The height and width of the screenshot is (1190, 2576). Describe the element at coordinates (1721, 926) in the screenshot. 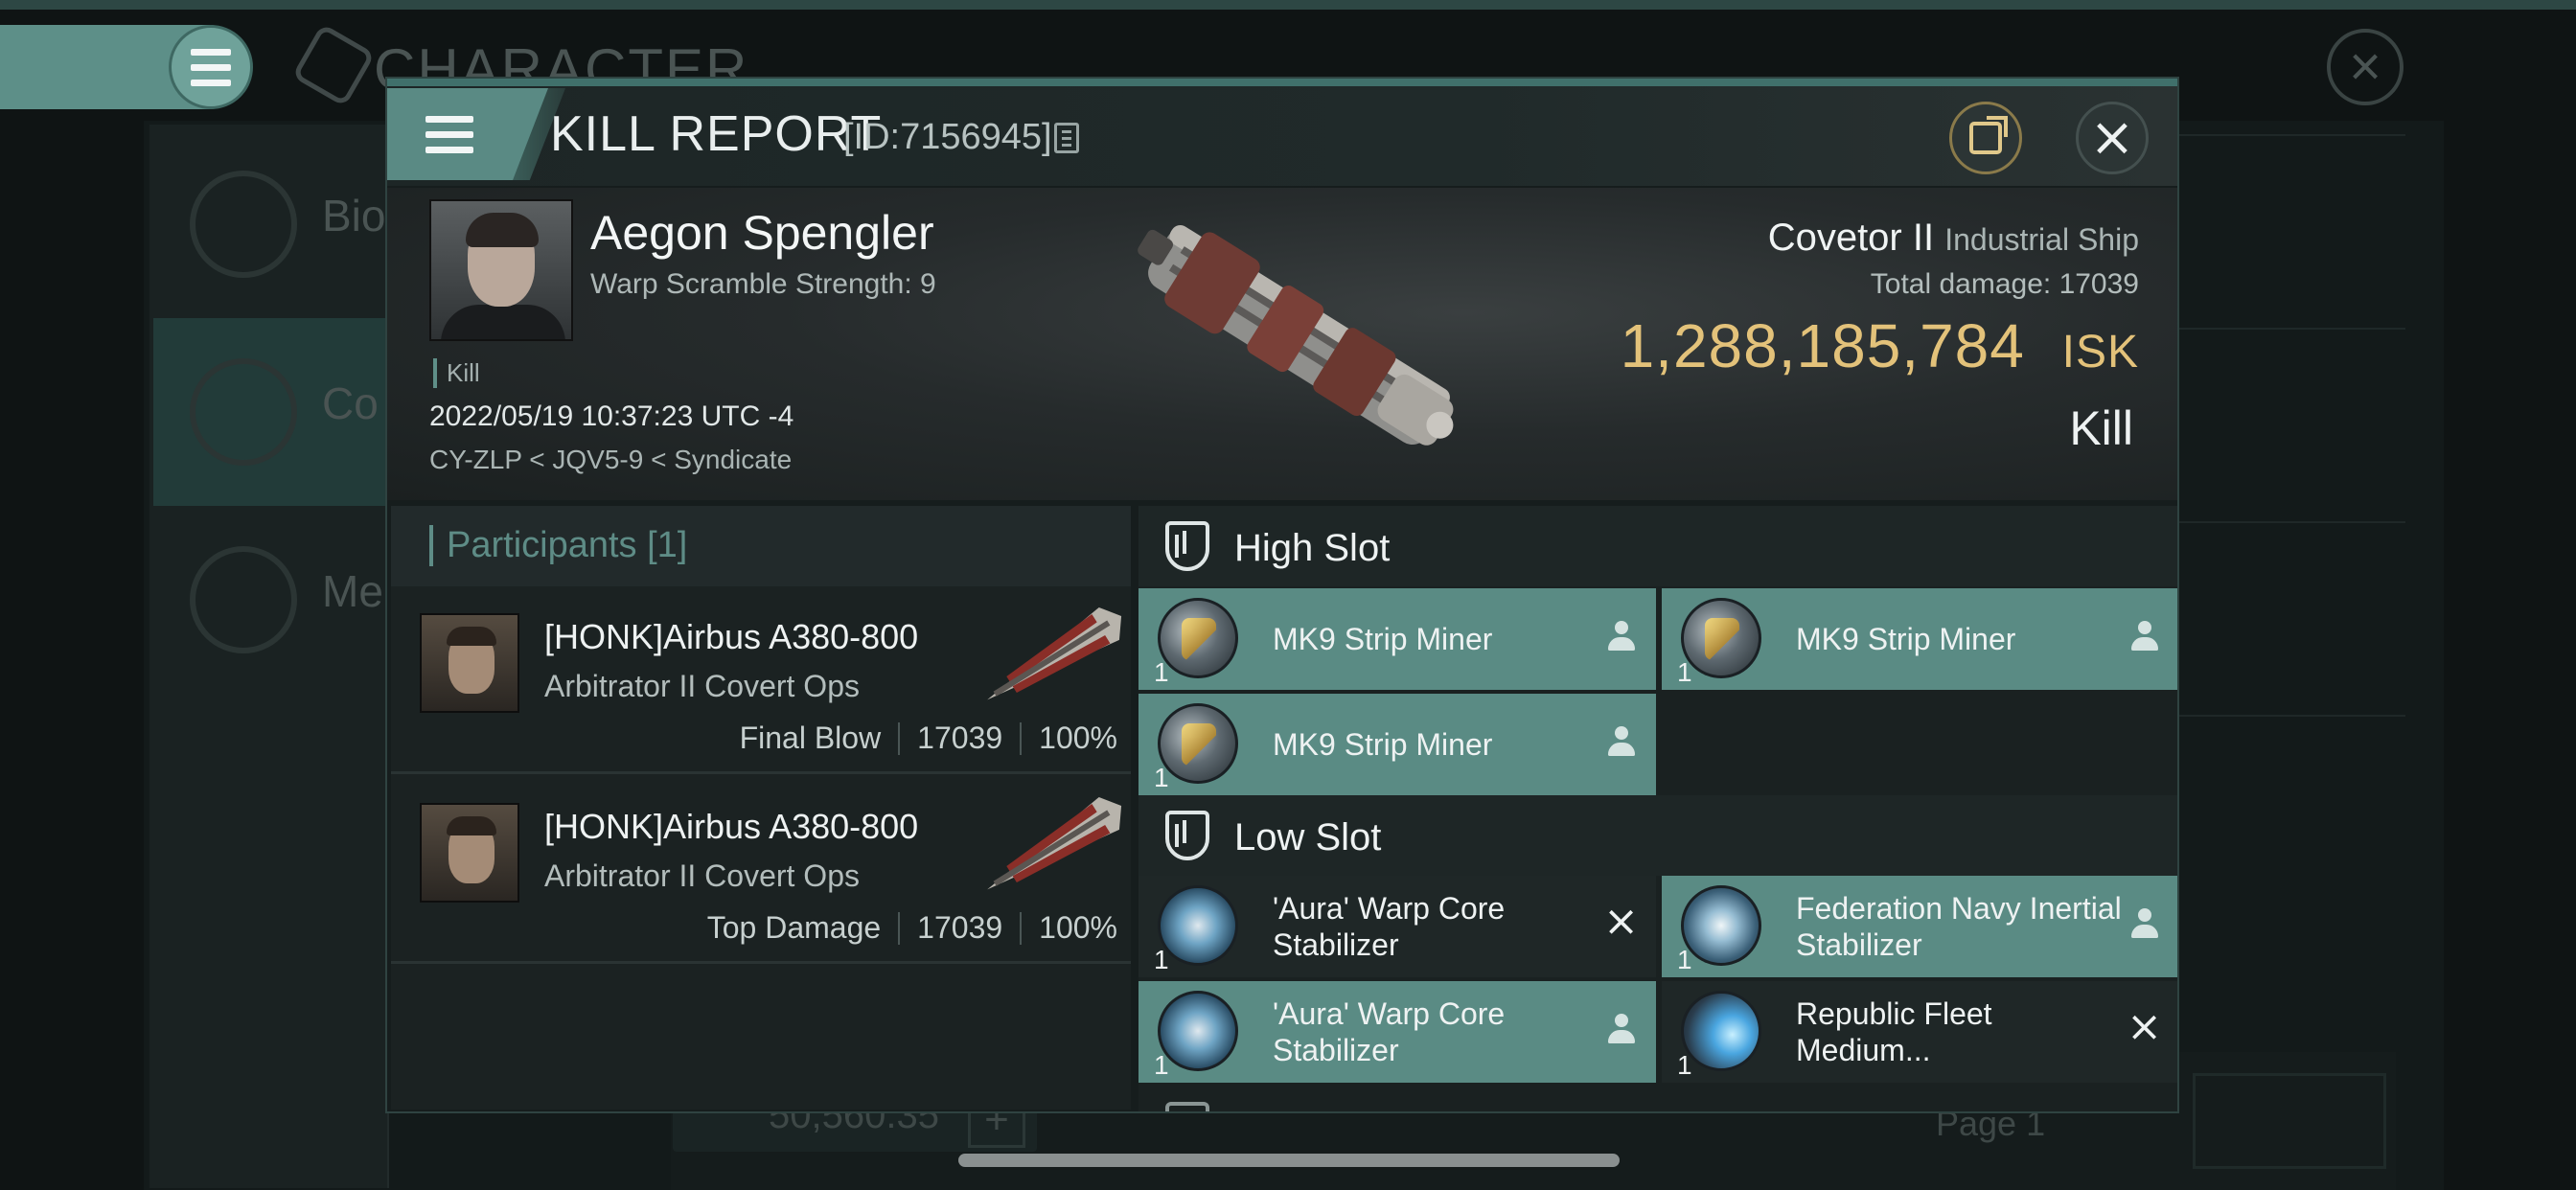

I see `inertial-stabilizer-icon` at that location.